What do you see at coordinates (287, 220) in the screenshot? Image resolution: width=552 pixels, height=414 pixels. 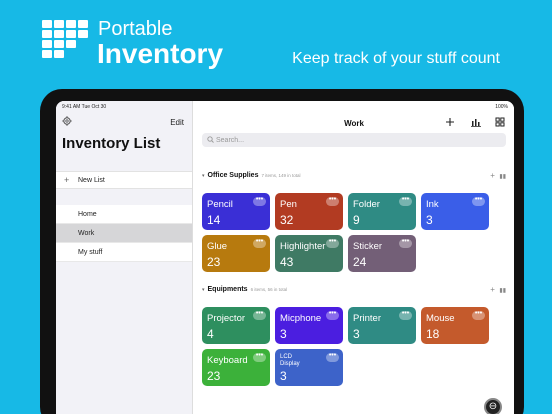 I see `item-count: 32` at bounding box center [287, 220].